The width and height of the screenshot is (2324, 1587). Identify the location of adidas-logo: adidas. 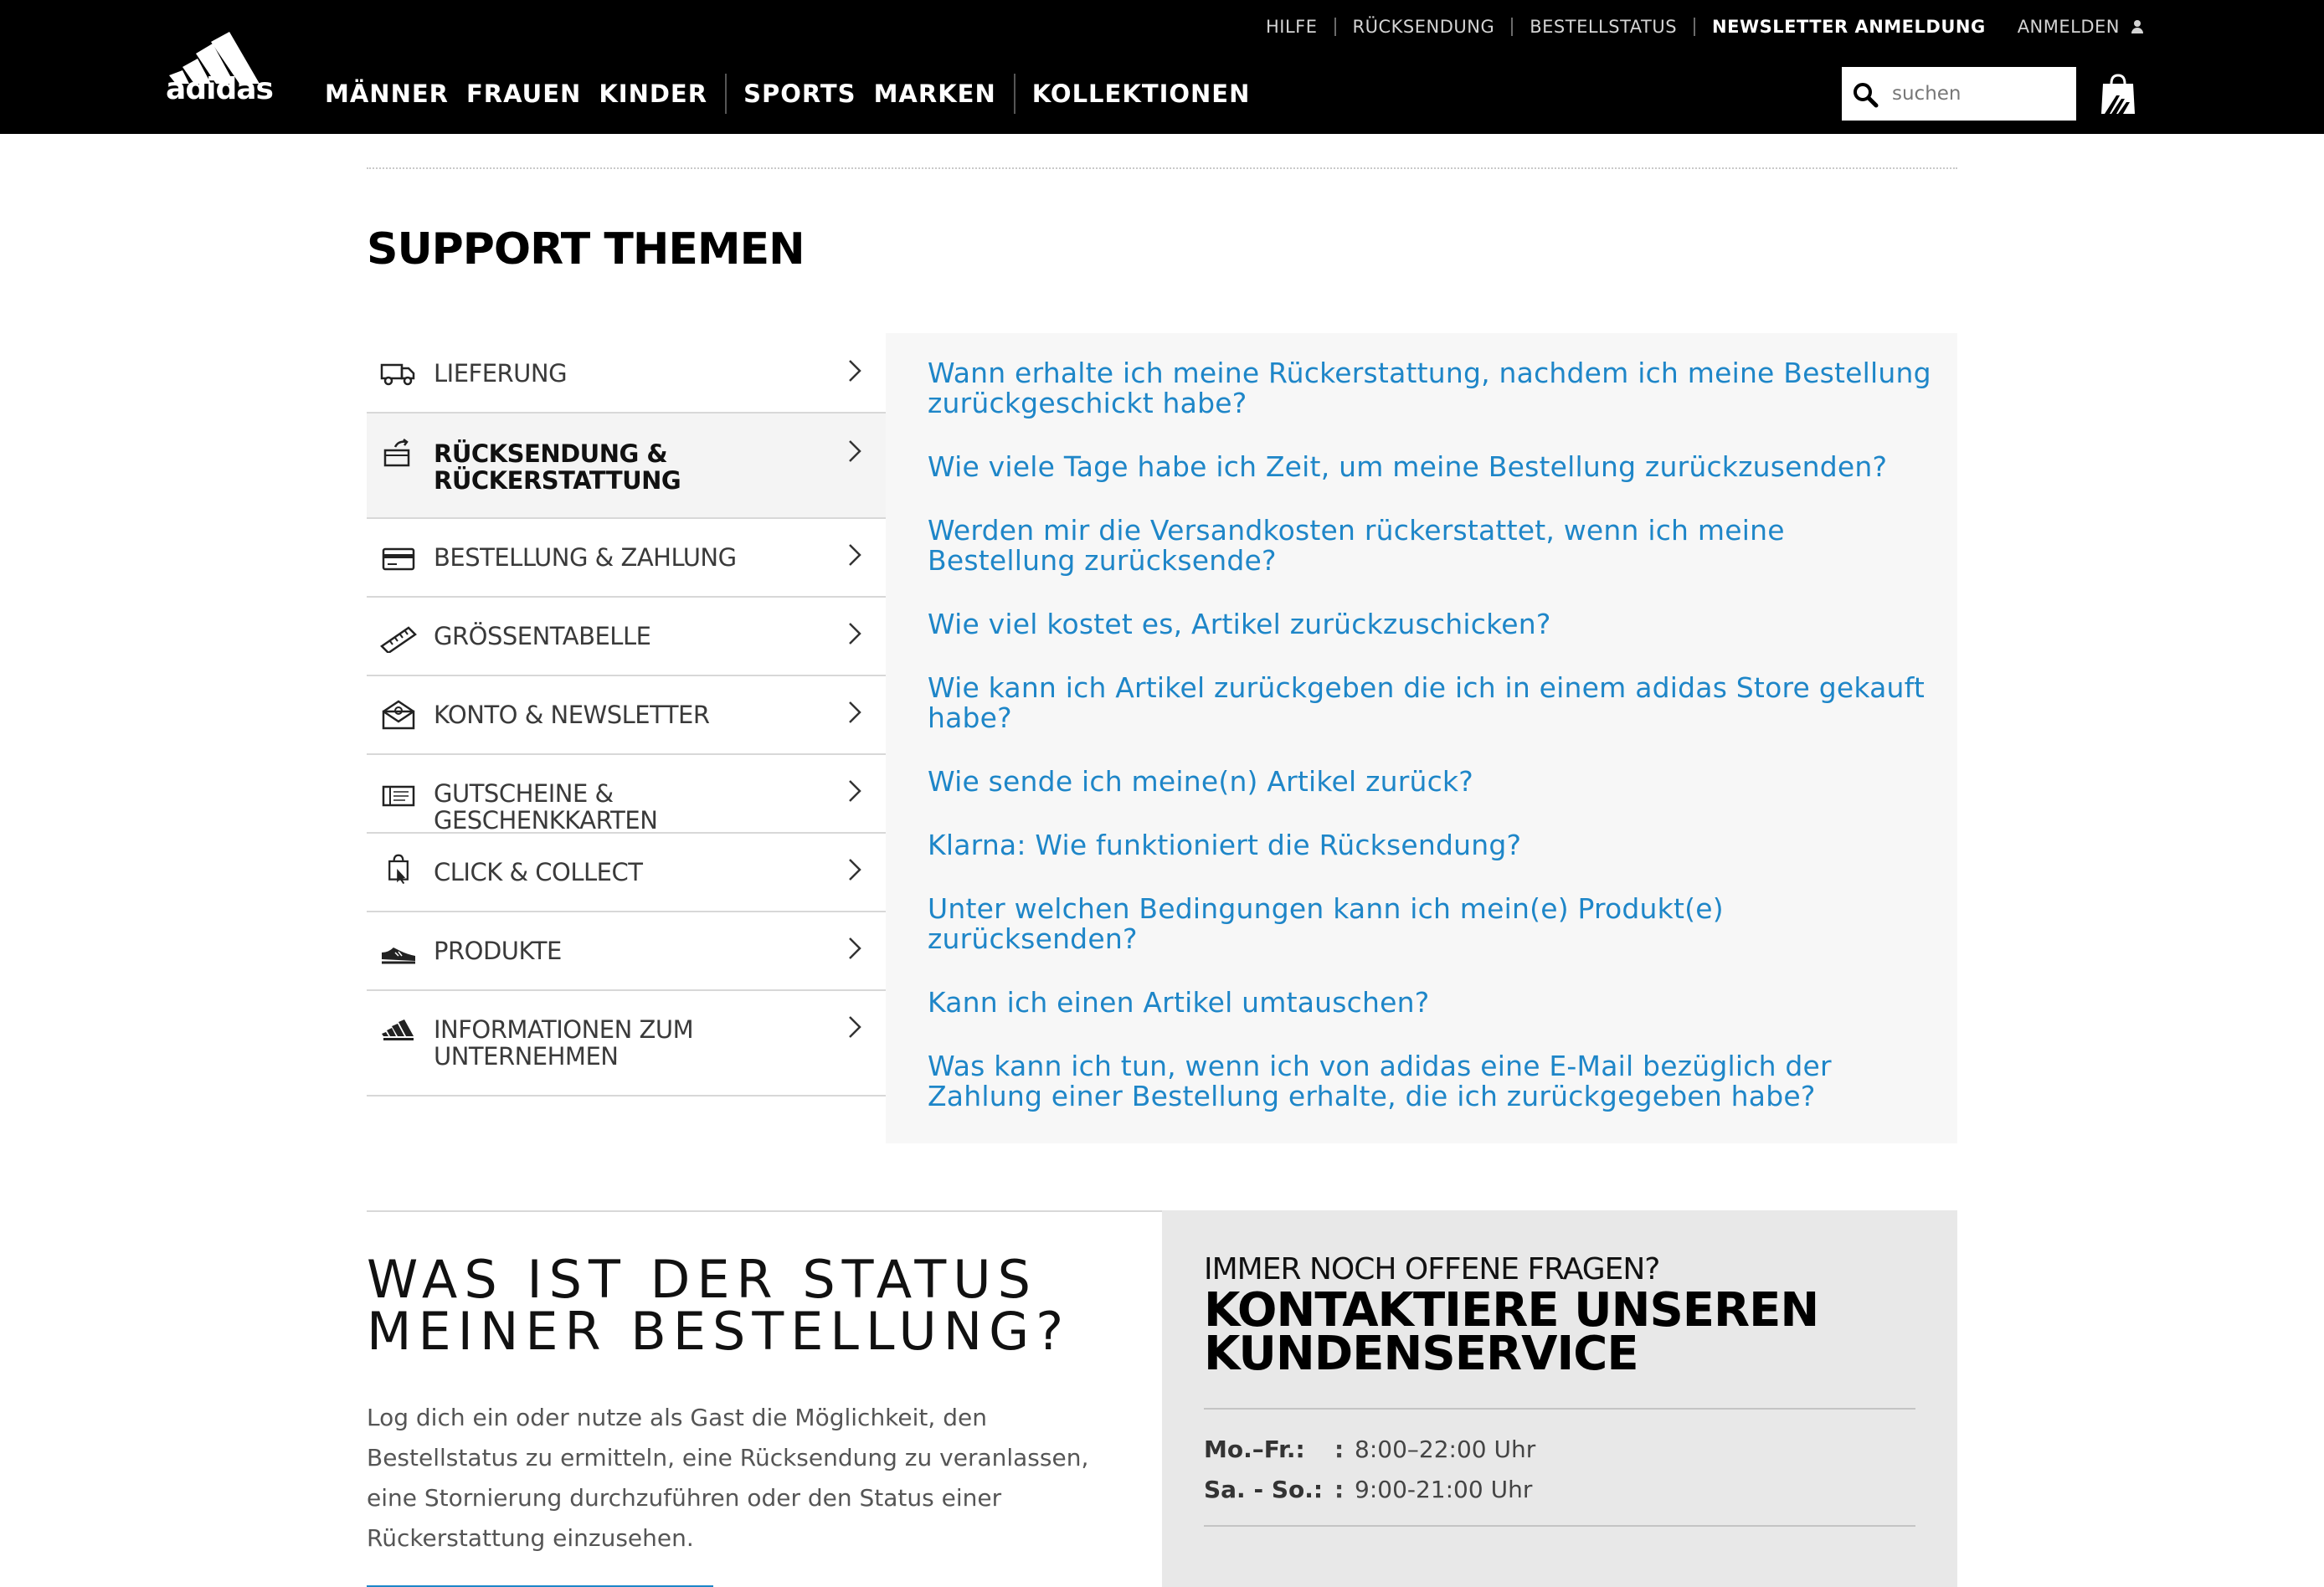
(219, 69).